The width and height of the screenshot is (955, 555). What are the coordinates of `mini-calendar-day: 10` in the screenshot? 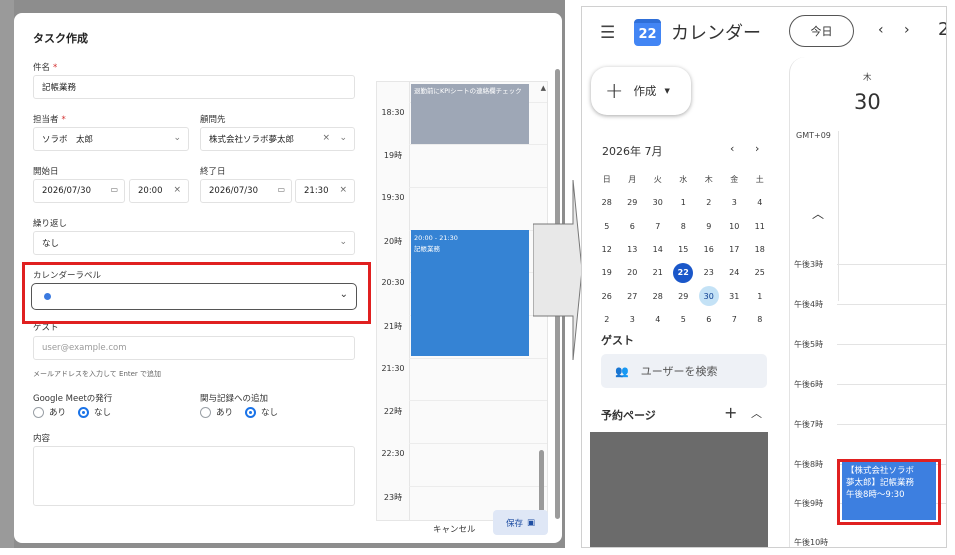 It's located at (735, 226).